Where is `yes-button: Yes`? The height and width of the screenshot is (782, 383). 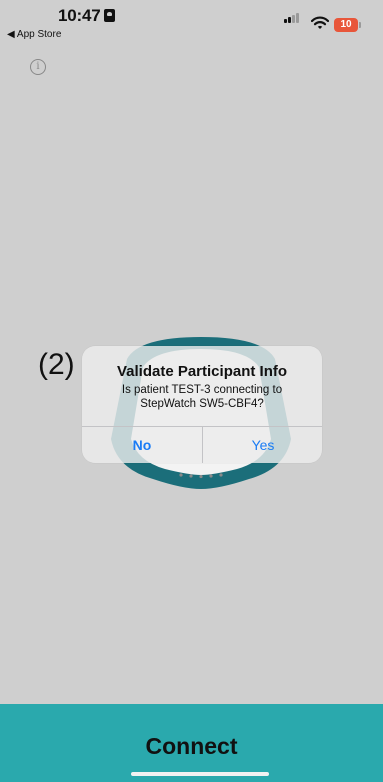
yes-button: Yes is located at coordinates (262, 445).